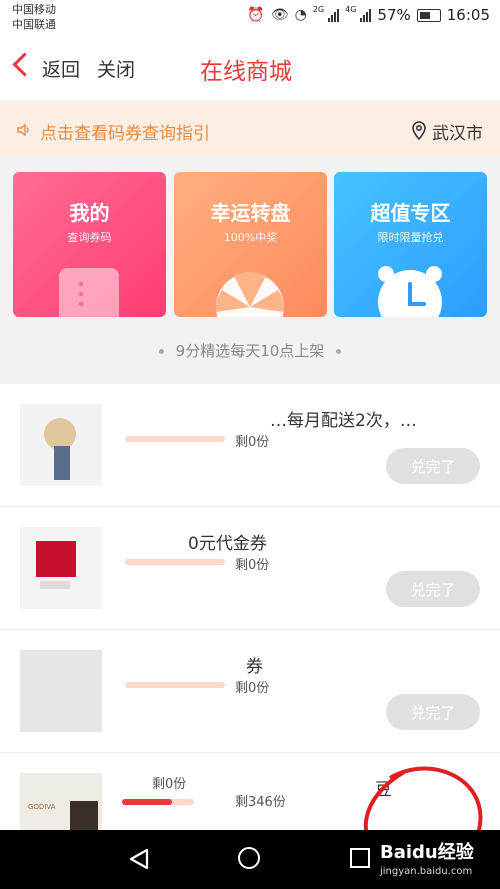 This screenshot has width=500, height=889. I want to click on carrier-2: 中国联通, so click(34, 24).